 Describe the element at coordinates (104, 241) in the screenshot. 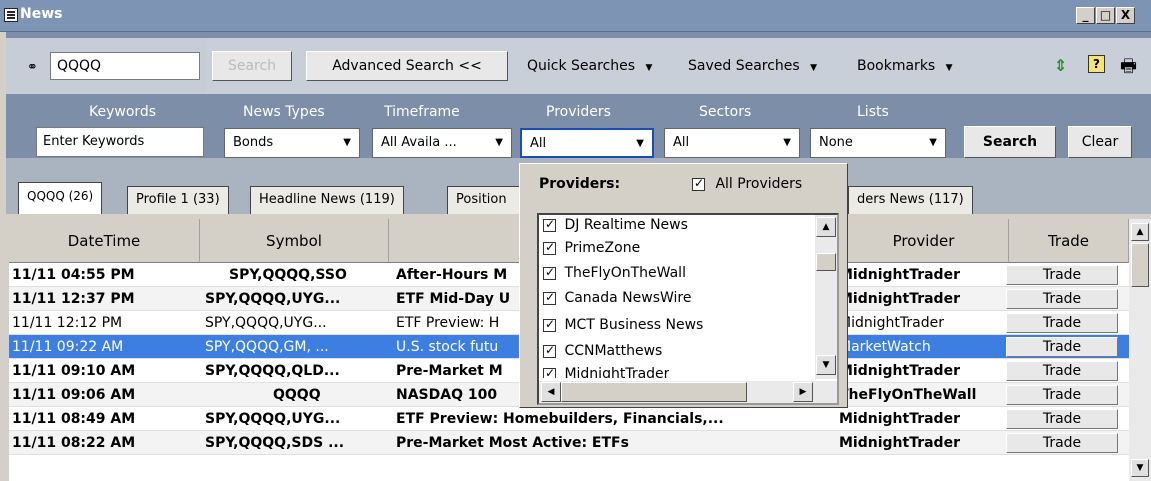

I see `column-header-datetime: DateTime` at that location.